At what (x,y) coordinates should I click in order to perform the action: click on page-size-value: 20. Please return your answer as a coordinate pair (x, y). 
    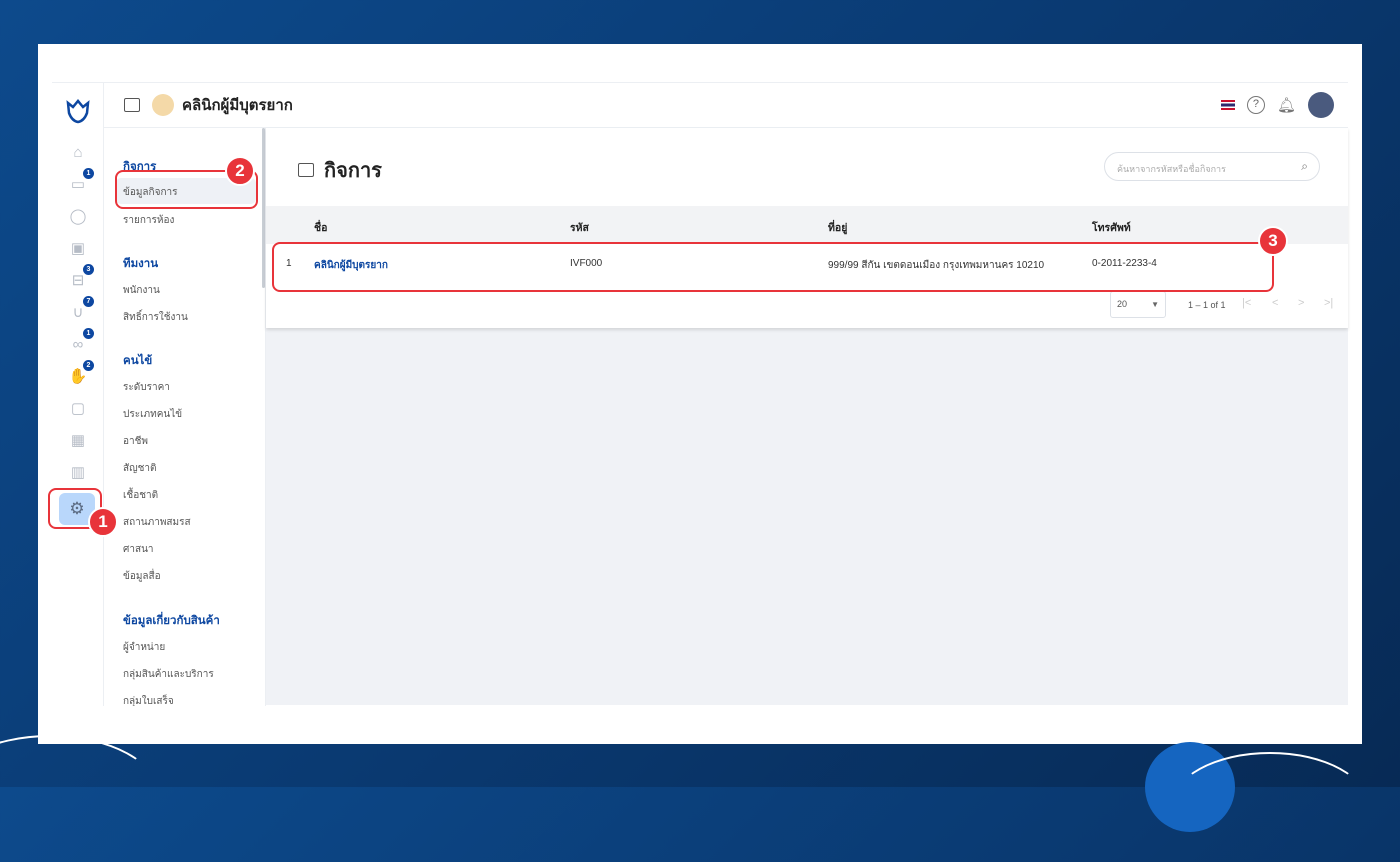
    Looking at the image, I should click on (1122, 304).